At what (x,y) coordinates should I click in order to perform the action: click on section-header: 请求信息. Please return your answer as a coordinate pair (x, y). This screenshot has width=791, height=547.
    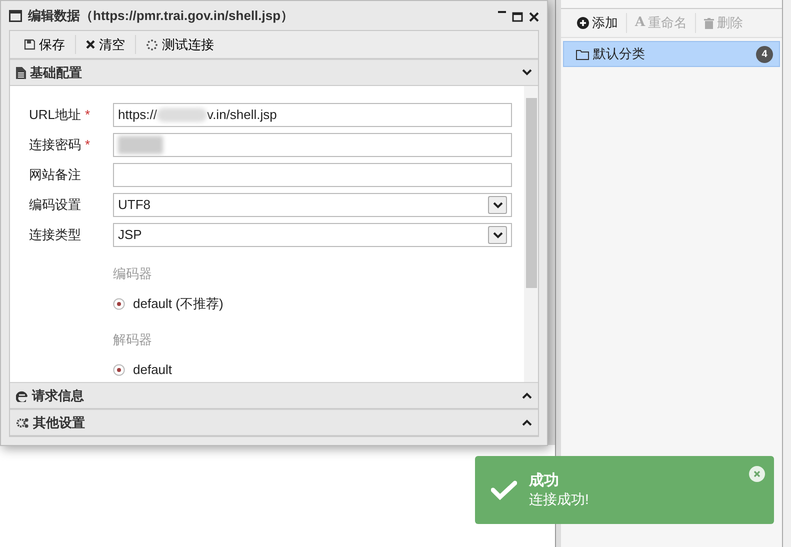
    Looking at the image, I should click on (274, 395).